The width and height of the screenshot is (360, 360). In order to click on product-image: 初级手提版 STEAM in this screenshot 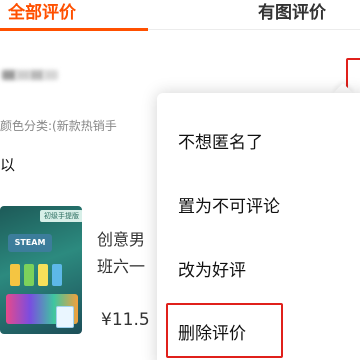, I will do `click(41, 270)`.